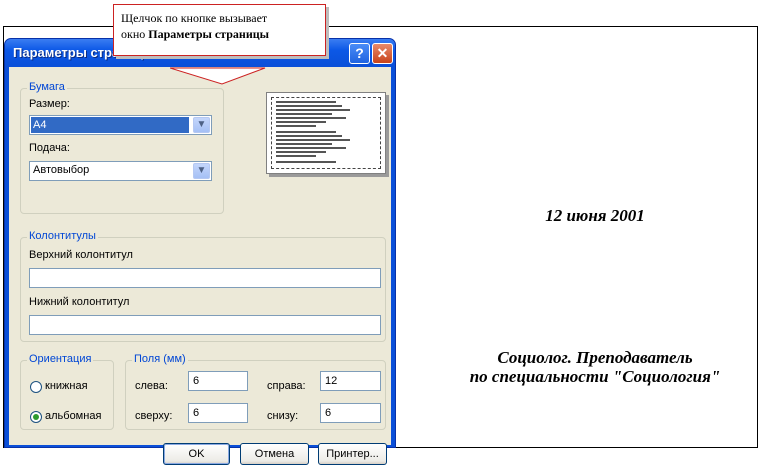 Image resolution: width=763 pixels, height=465 pixels. I want to click on portrait-label: книжная, so click(66, 386).